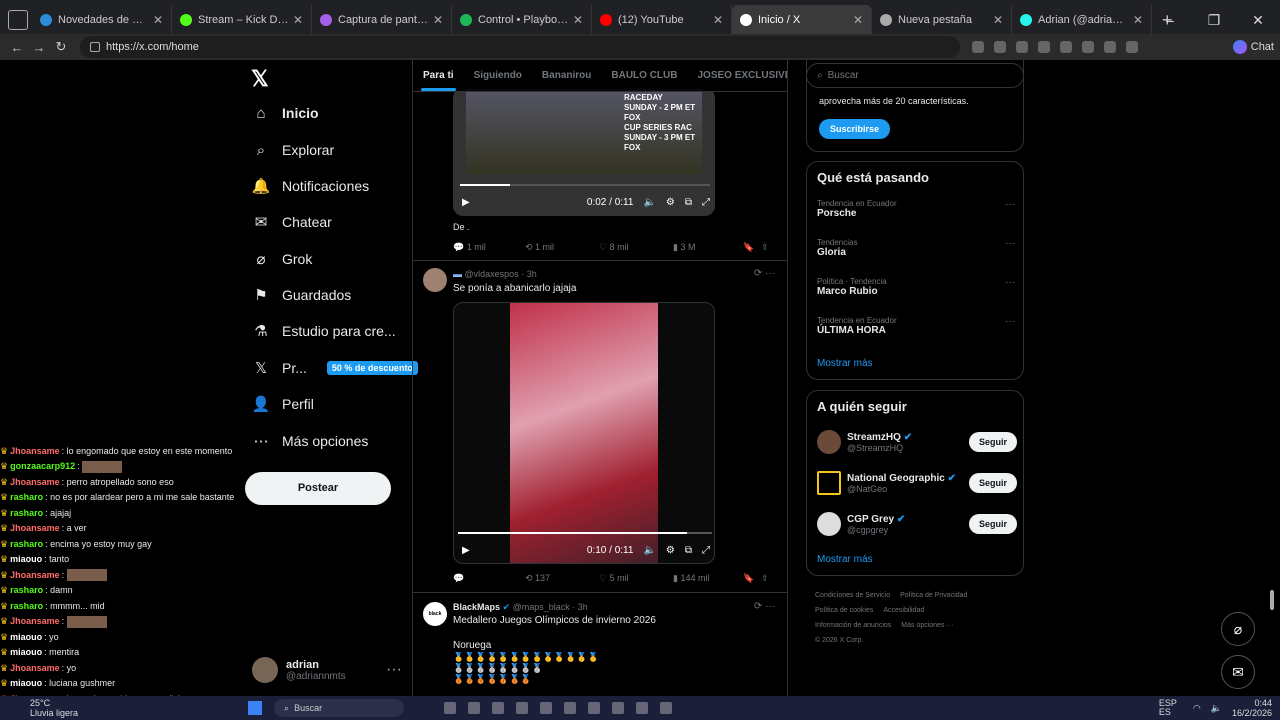  I want to click on post2-video: ▶ 0:10 / 0:11 🔈 ⚙ ⧉ ⤢, so click(584, 433).